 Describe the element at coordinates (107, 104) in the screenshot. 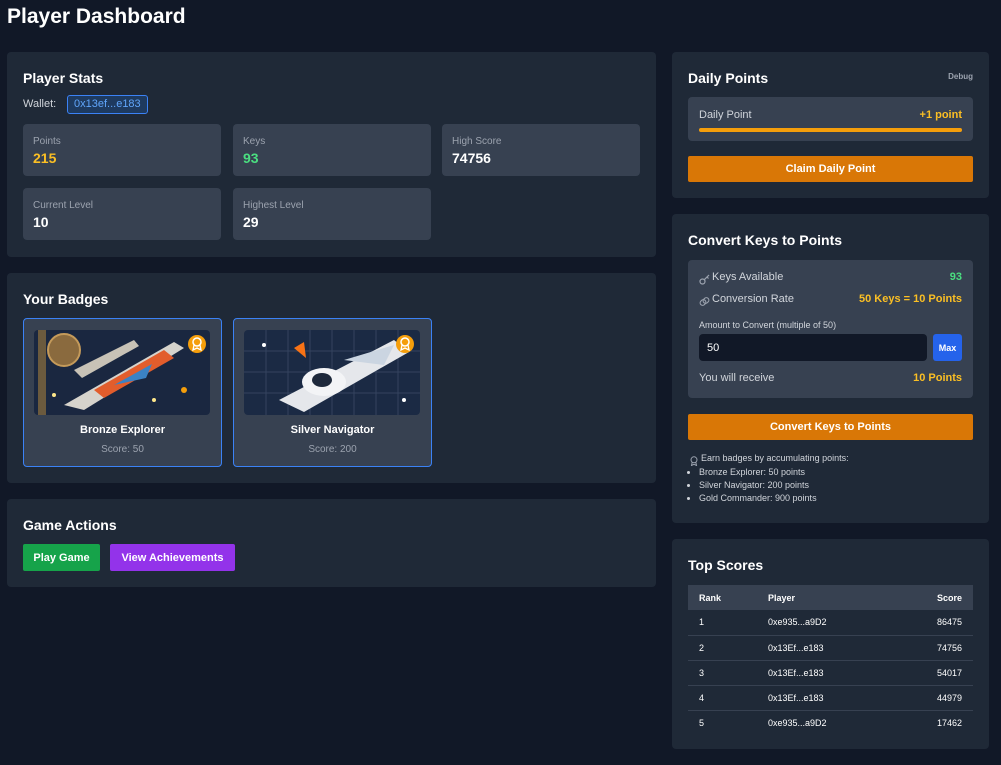

I see `wallet-address: 0x13ef...e183` at that location.